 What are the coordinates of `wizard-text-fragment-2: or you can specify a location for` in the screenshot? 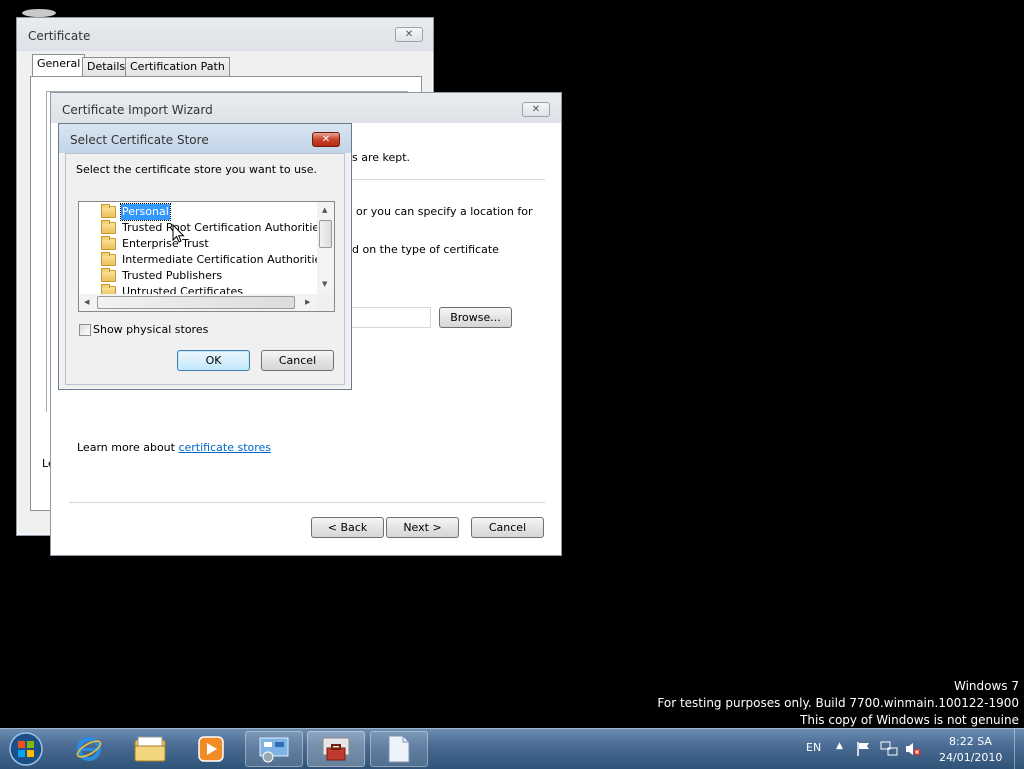 It's located at (444, 211).